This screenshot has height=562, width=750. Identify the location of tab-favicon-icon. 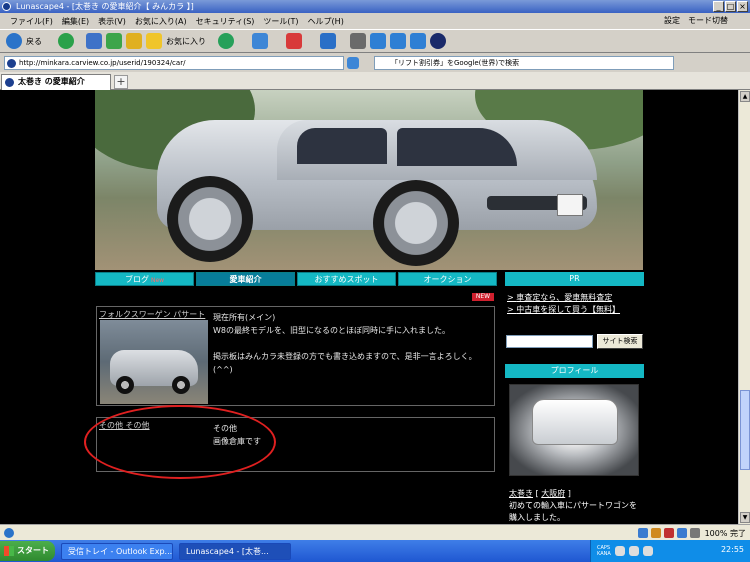
(9, 82).